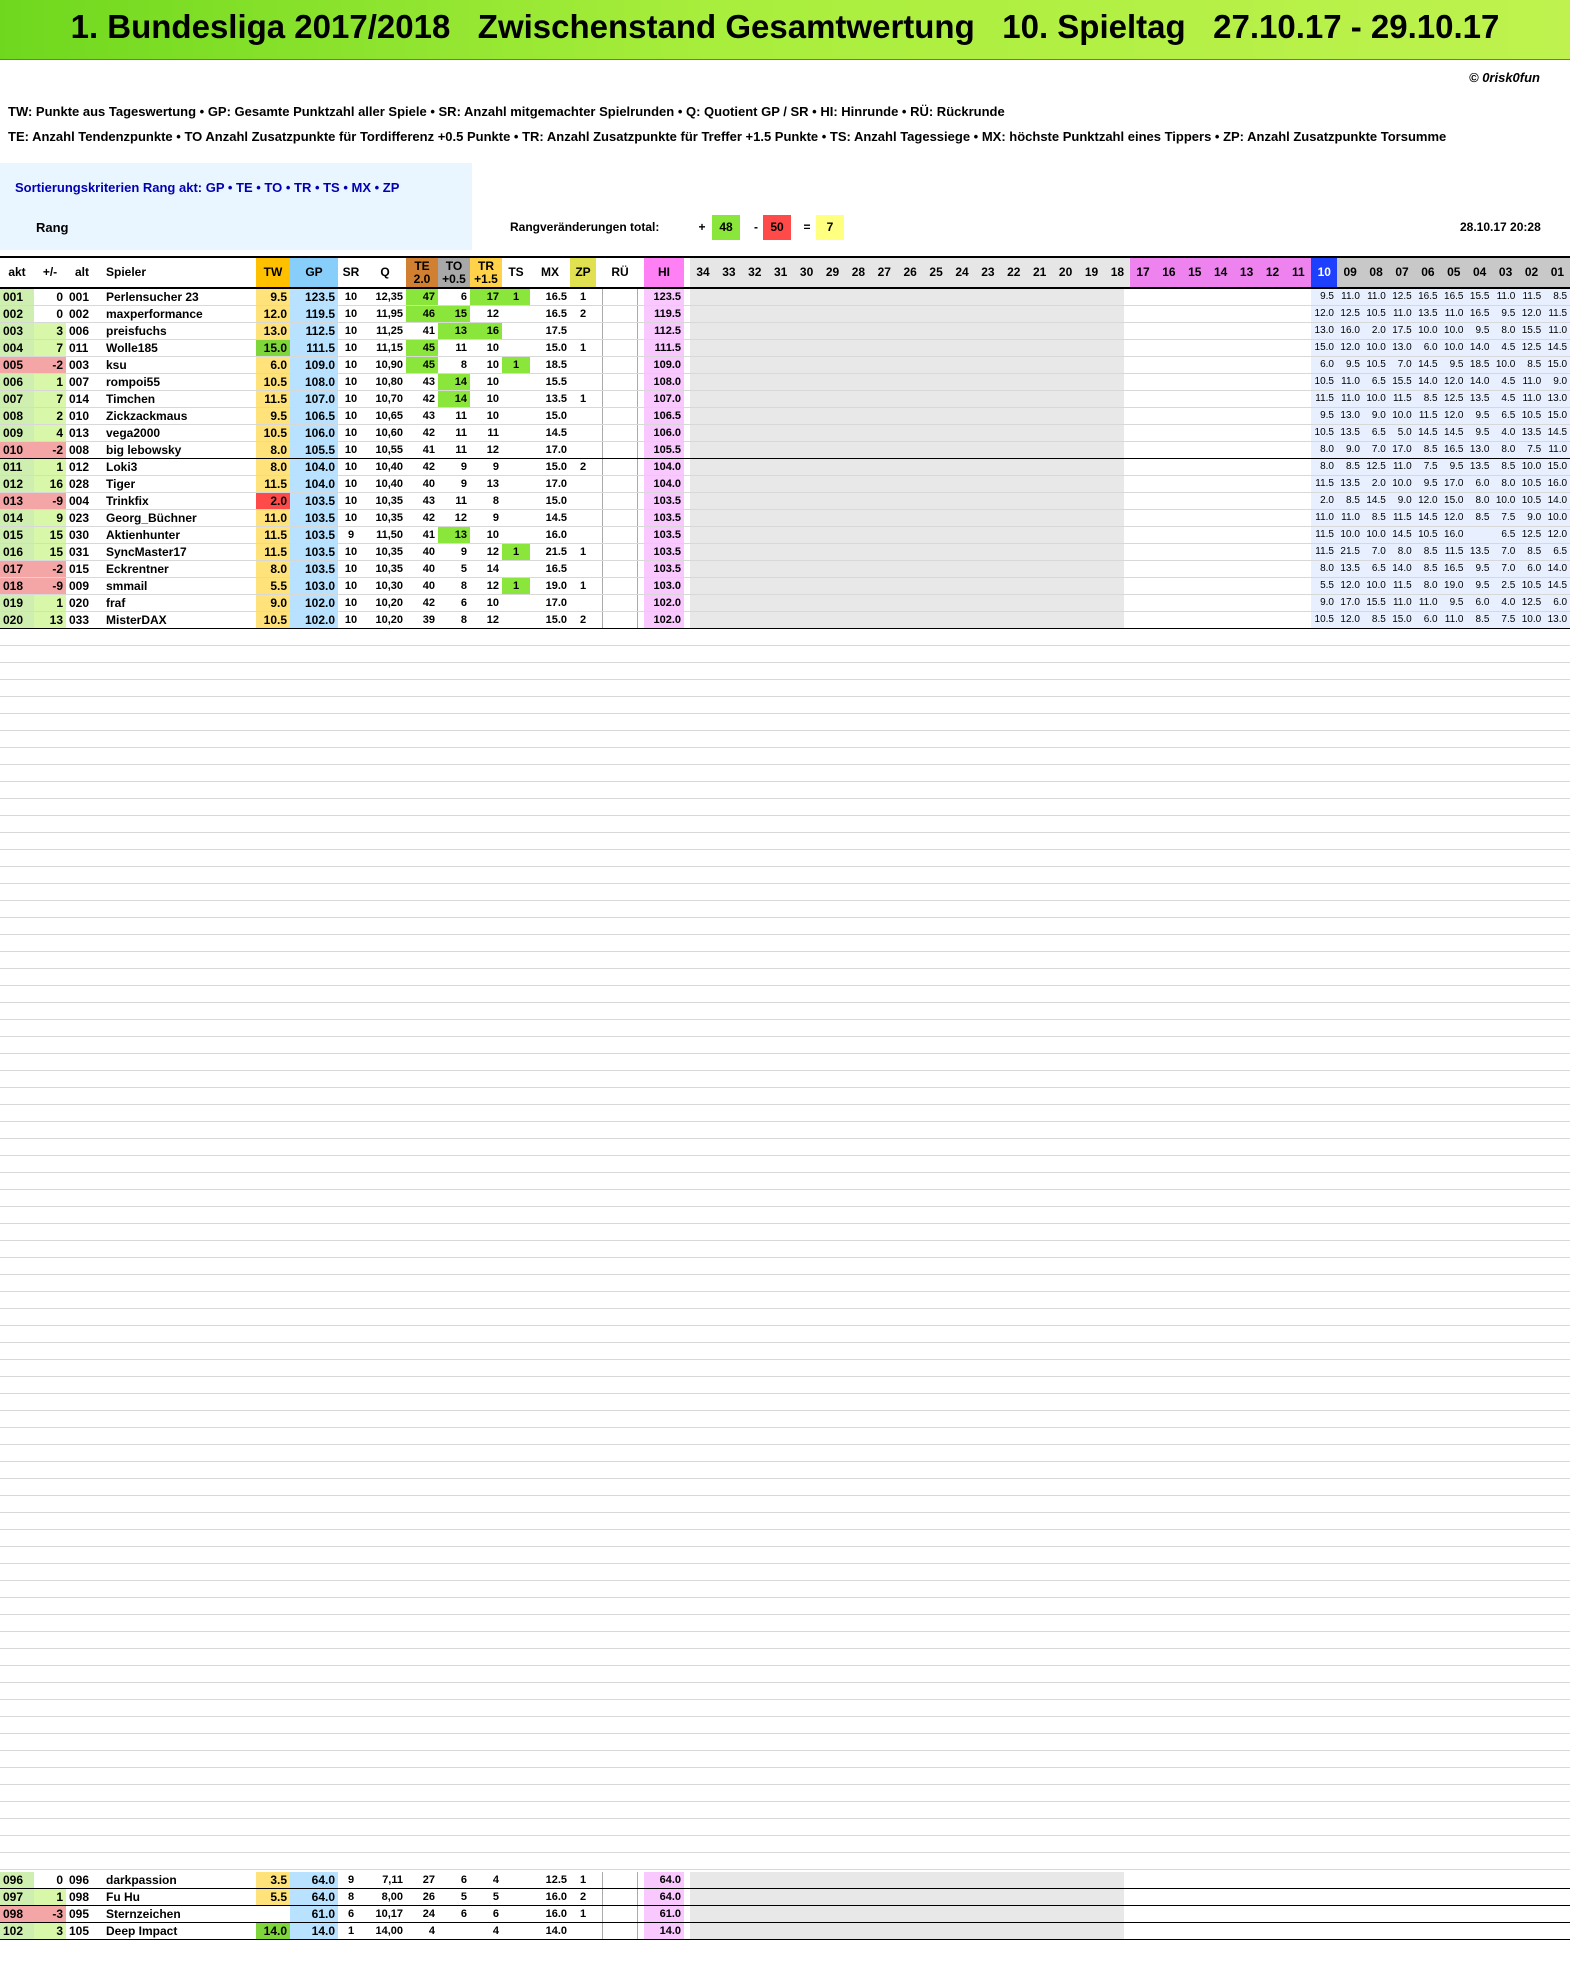 The width and height of the screenshot is (1570, 1984). I want to click on round-header-05: 05, so click(1453, 272).